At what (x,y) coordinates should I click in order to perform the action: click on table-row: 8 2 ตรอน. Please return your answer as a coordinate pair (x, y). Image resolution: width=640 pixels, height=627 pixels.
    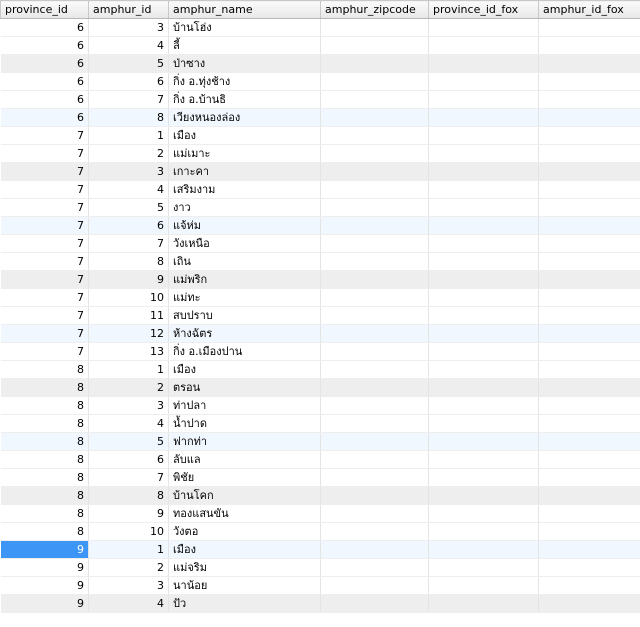
    Looking at the image, I should click on (320, 387).